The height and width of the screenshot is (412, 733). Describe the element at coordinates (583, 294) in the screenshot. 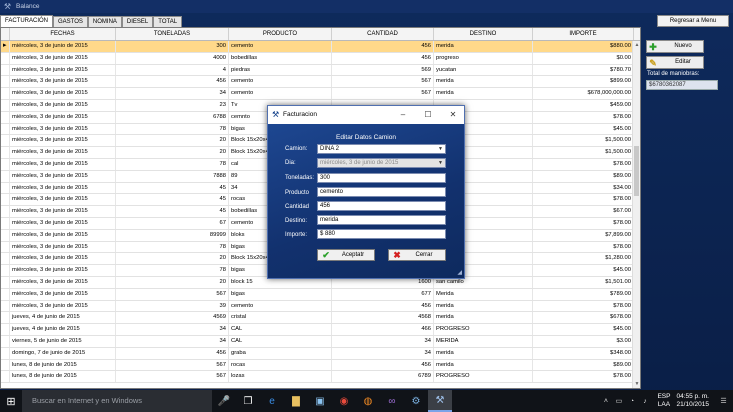

I see `cell-importe: $789.00` at that location.